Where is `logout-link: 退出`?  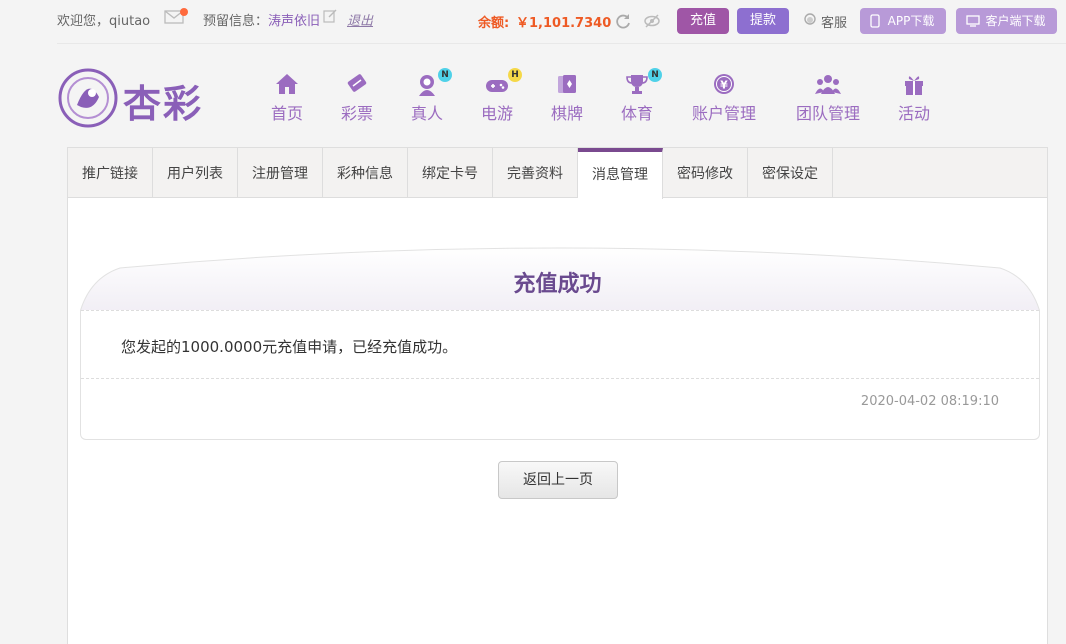 logout-link: 退出 is located at coordinates (360, 19).